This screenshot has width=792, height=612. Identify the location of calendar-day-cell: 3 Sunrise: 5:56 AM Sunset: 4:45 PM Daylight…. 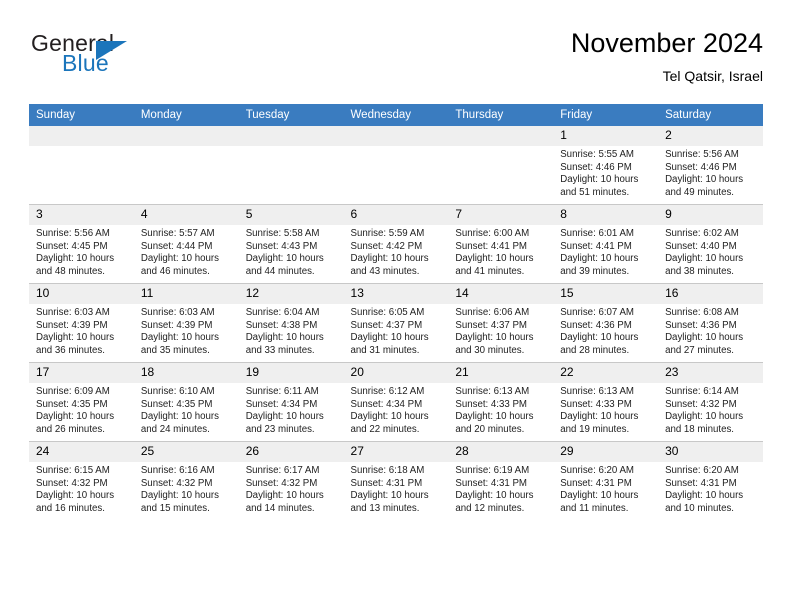
(81, 244).